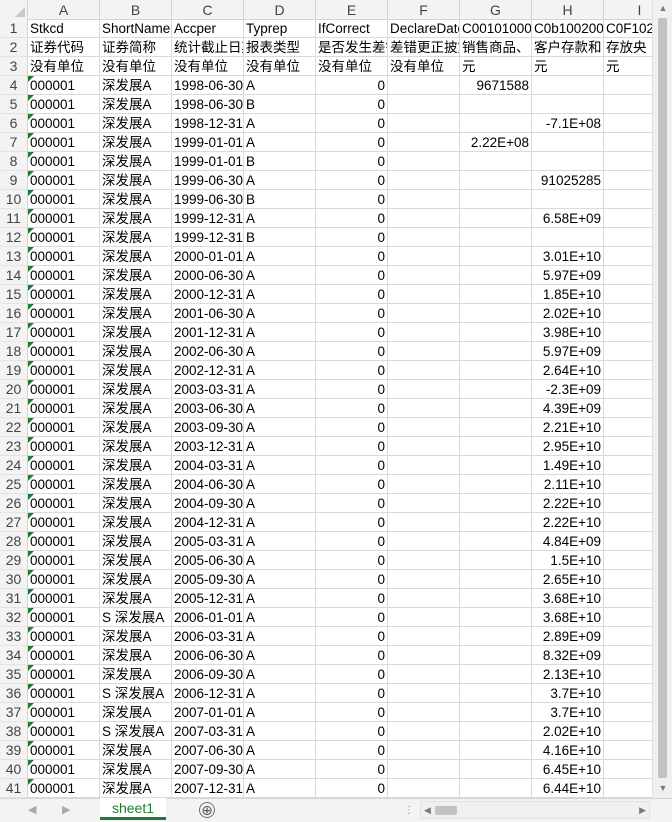 The width and height of the screenshot is (672, 822). Describe the element at coordinates (136, 370) in the screenshot. I see `cell-b-19: 深发展A` at that location.